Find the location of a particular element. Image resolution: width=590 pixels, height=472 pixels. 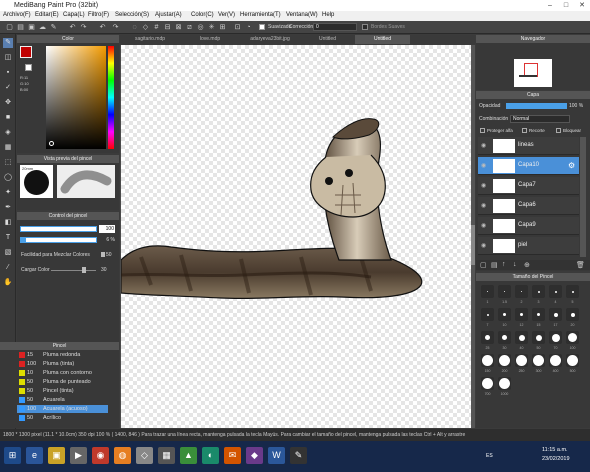

minimize-button: – is located at coordinates (550, 5).